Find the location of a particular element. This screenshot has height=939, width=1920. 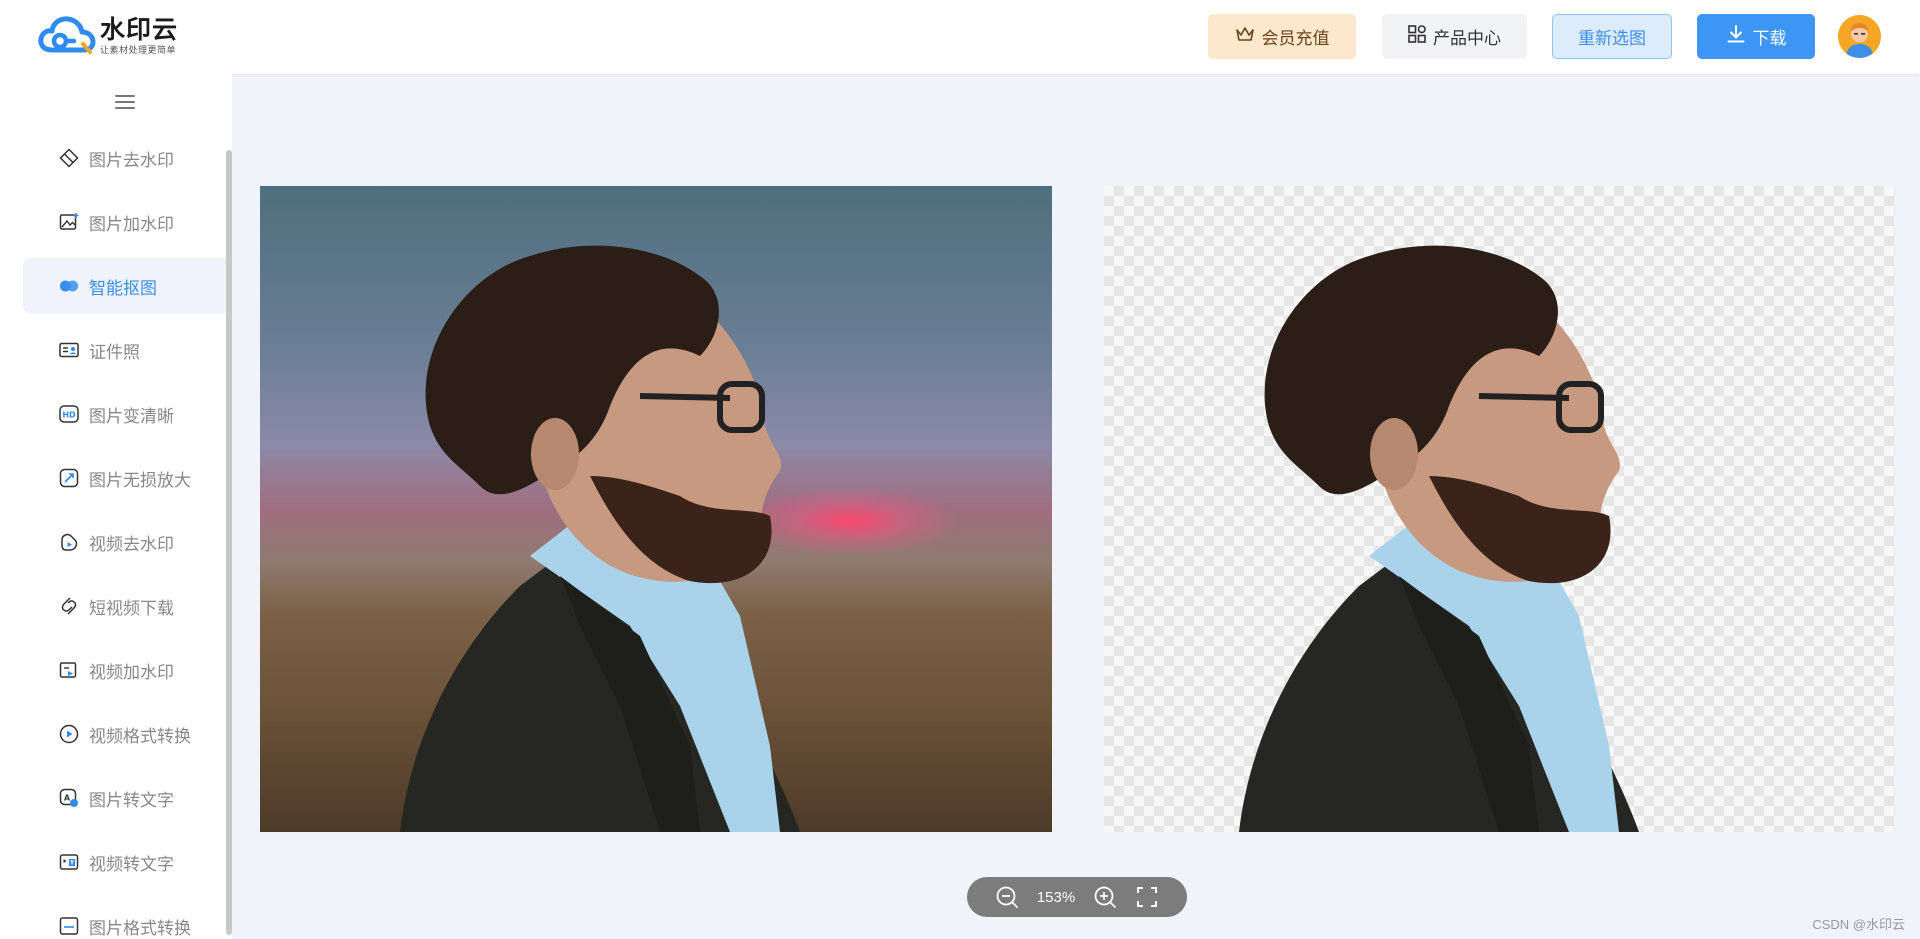

video-eraser-icon is located at coordinates (69, 542).